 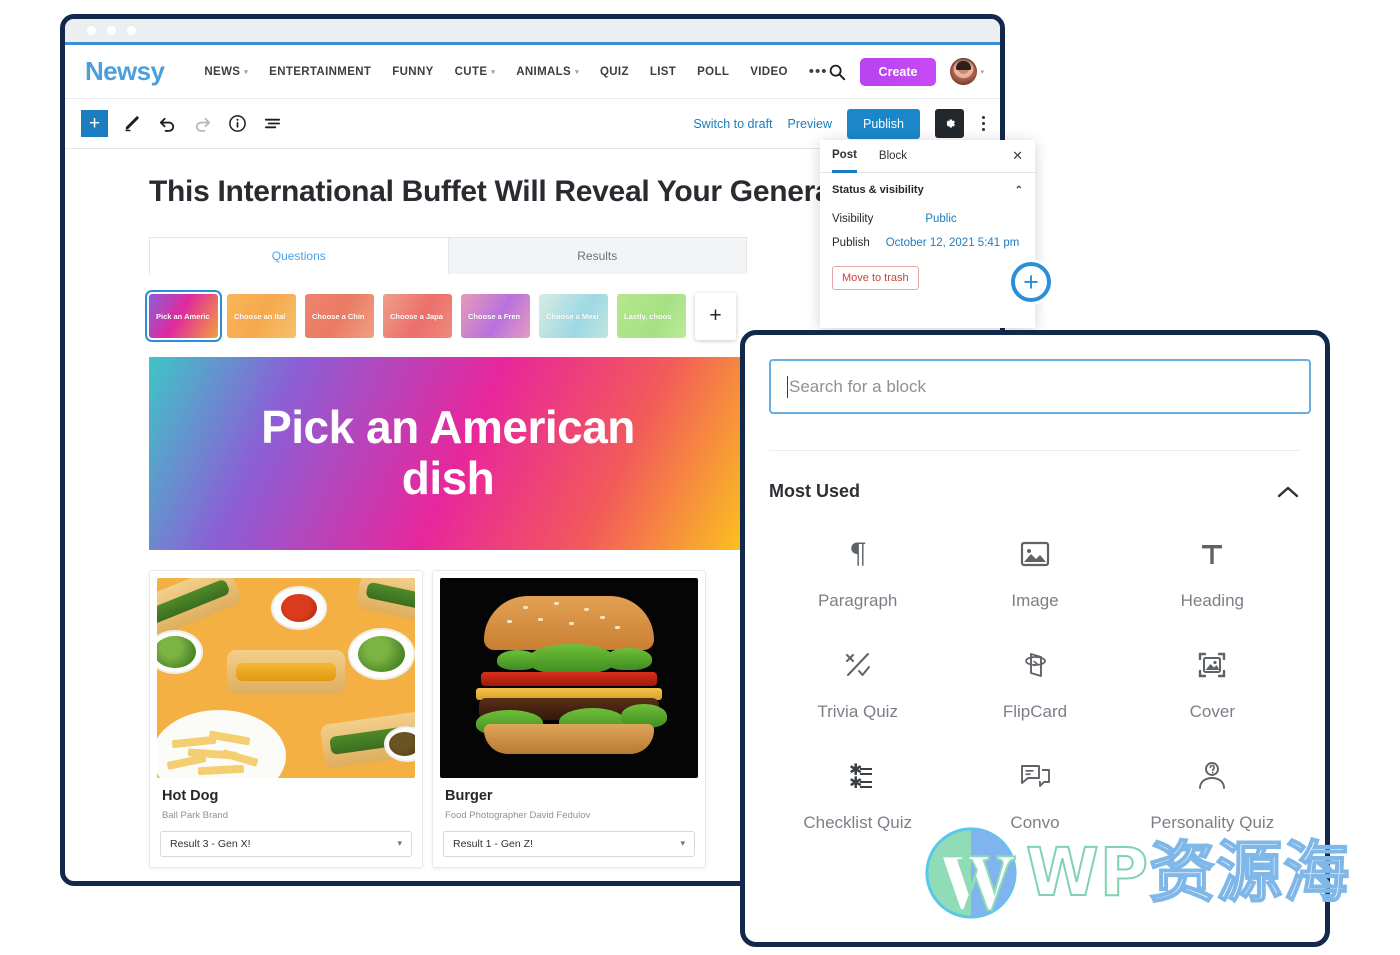 I want to click on answer-title: Hot Dog, so click(x=190, y=795).